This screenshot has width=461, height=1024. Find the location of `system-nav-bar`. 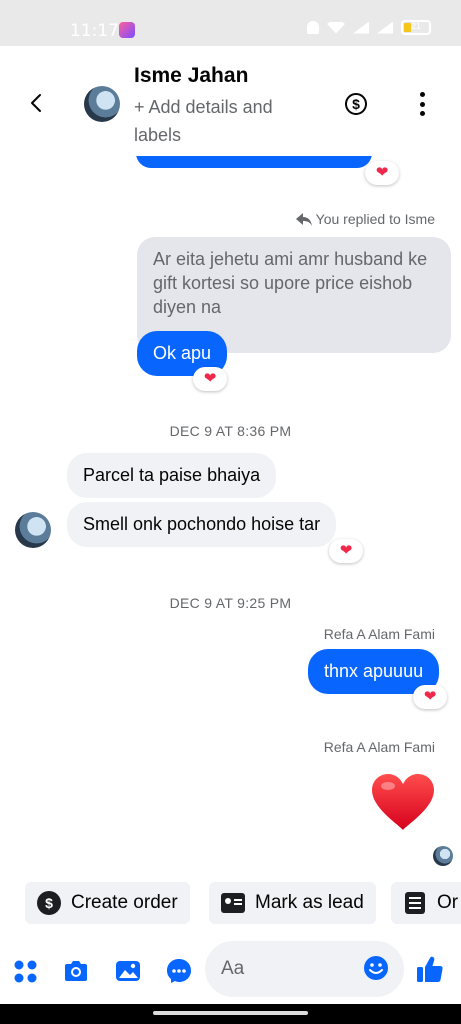

system-nav-bar is located at coordinates (230, 1014).